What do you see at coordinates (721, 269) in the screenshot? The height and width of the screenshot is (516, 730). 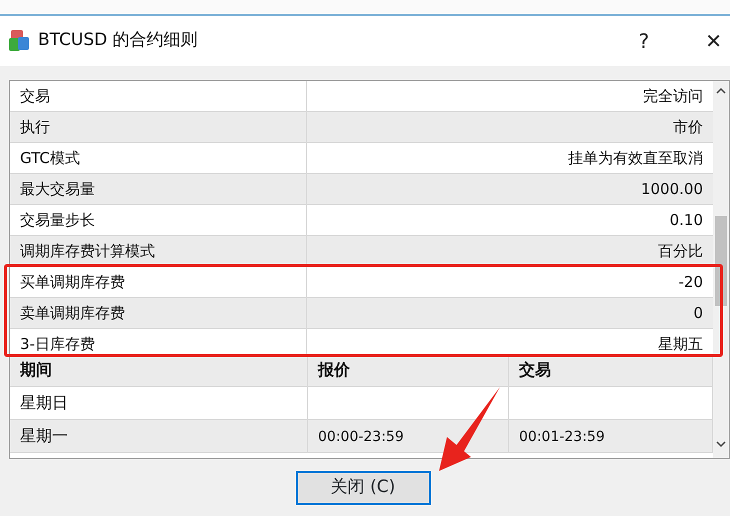 I see `scrollbar` at bounding box center [721, 269].